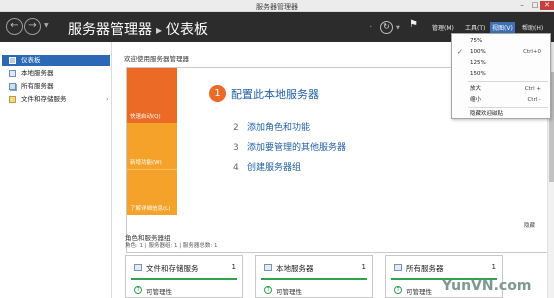 This screenshot has width=554, height=298. Describe the element at coordinates (425, 268) in the screenshot. I see `card-title: 所有服务器` at that location.